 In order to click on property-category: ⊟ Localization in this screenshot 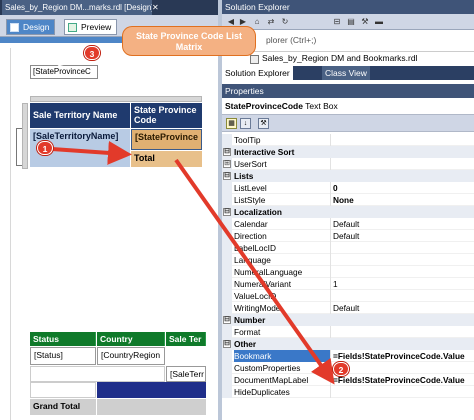, I will do `click(348, 212)`.